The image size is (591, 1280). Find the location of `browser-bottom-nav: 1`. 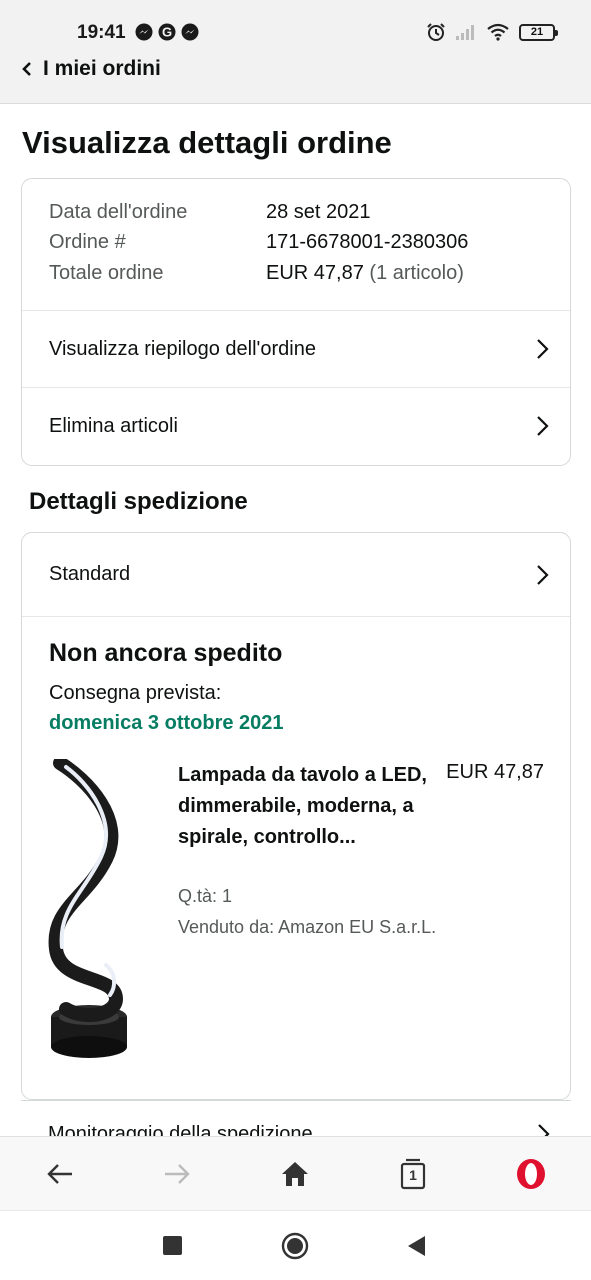

browser-bottom-nav: 1 is located at coordinates (295, 1173).